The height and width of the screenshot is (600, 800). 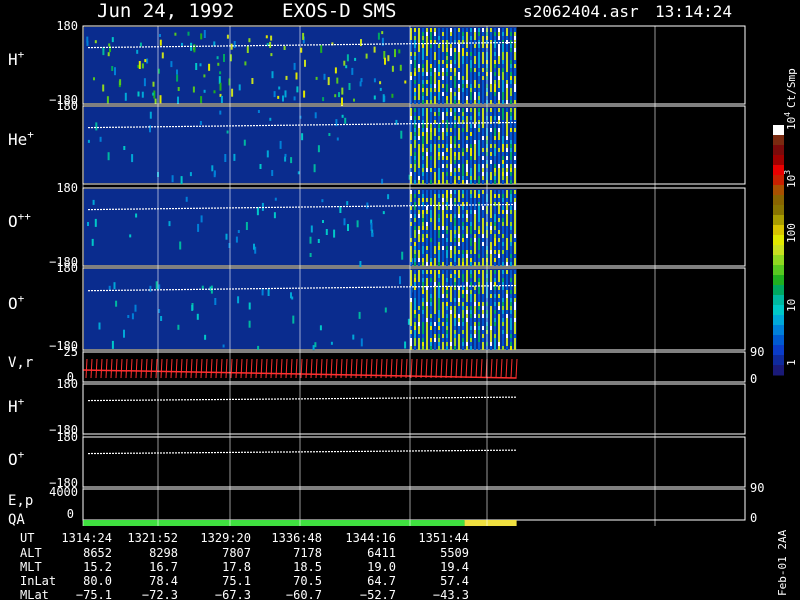 I want to click on ephem-cell: 64.7, so click(x=381, y=581).